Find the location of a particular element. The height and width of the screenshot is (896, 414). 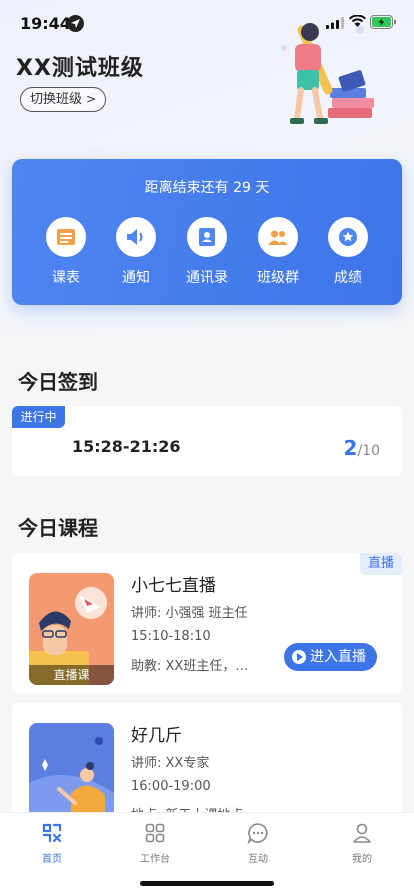

quick-action-label: 通讯录 is located at coordinates (207, 278).